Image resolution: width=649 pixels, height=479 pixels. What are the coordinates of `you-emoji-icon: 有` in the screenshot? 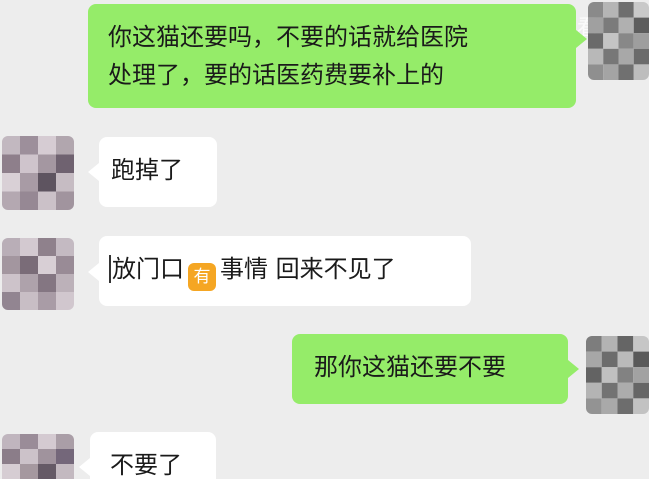 It's located at (202, 277).